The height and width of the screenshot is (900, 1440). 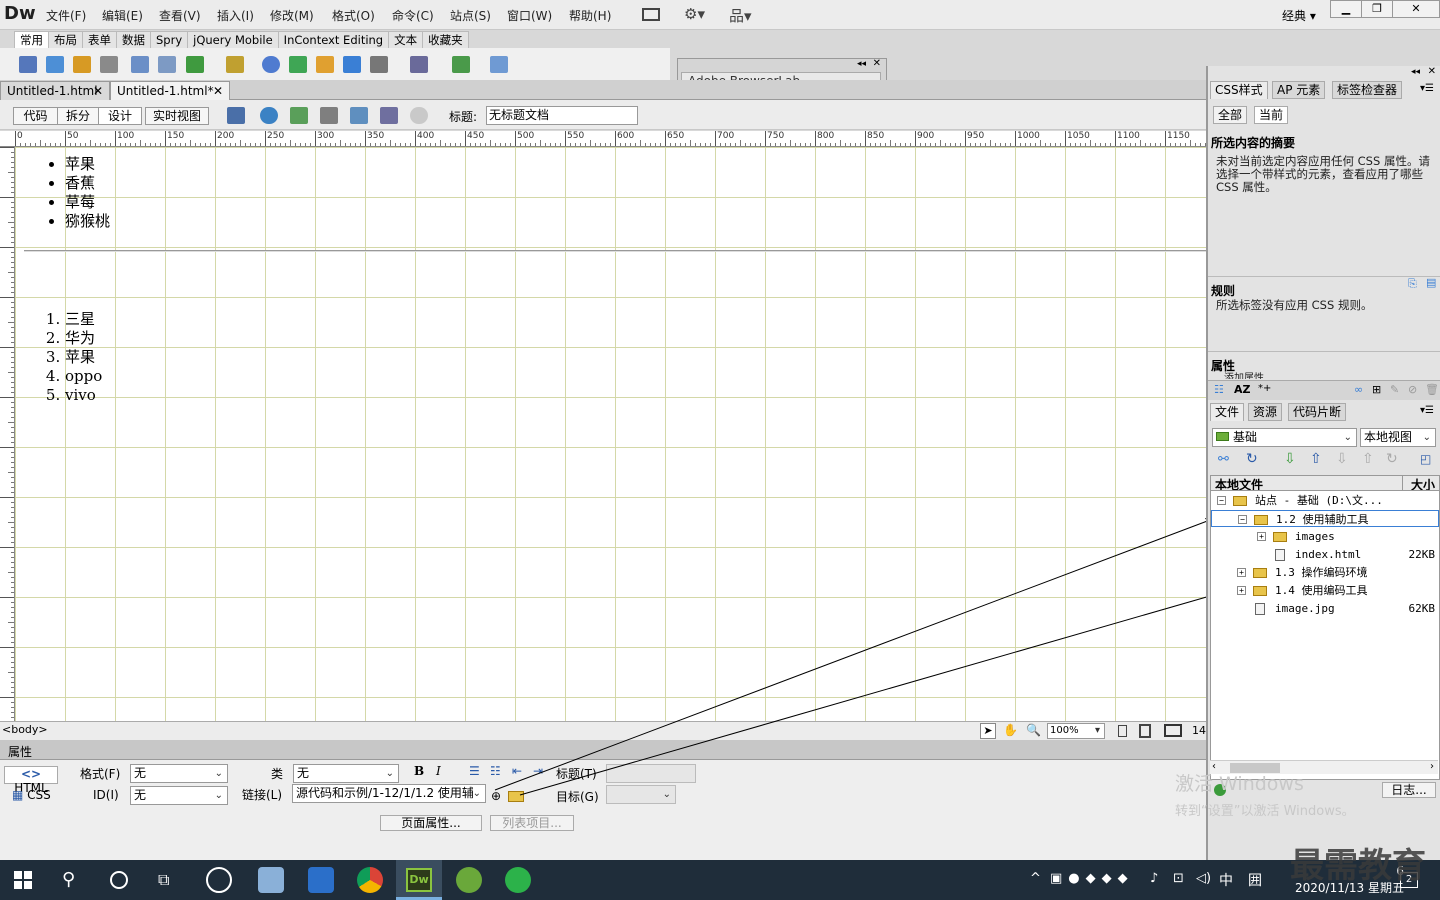 I want to click on set-props-icon: *+, so click(x=1264, y=388).